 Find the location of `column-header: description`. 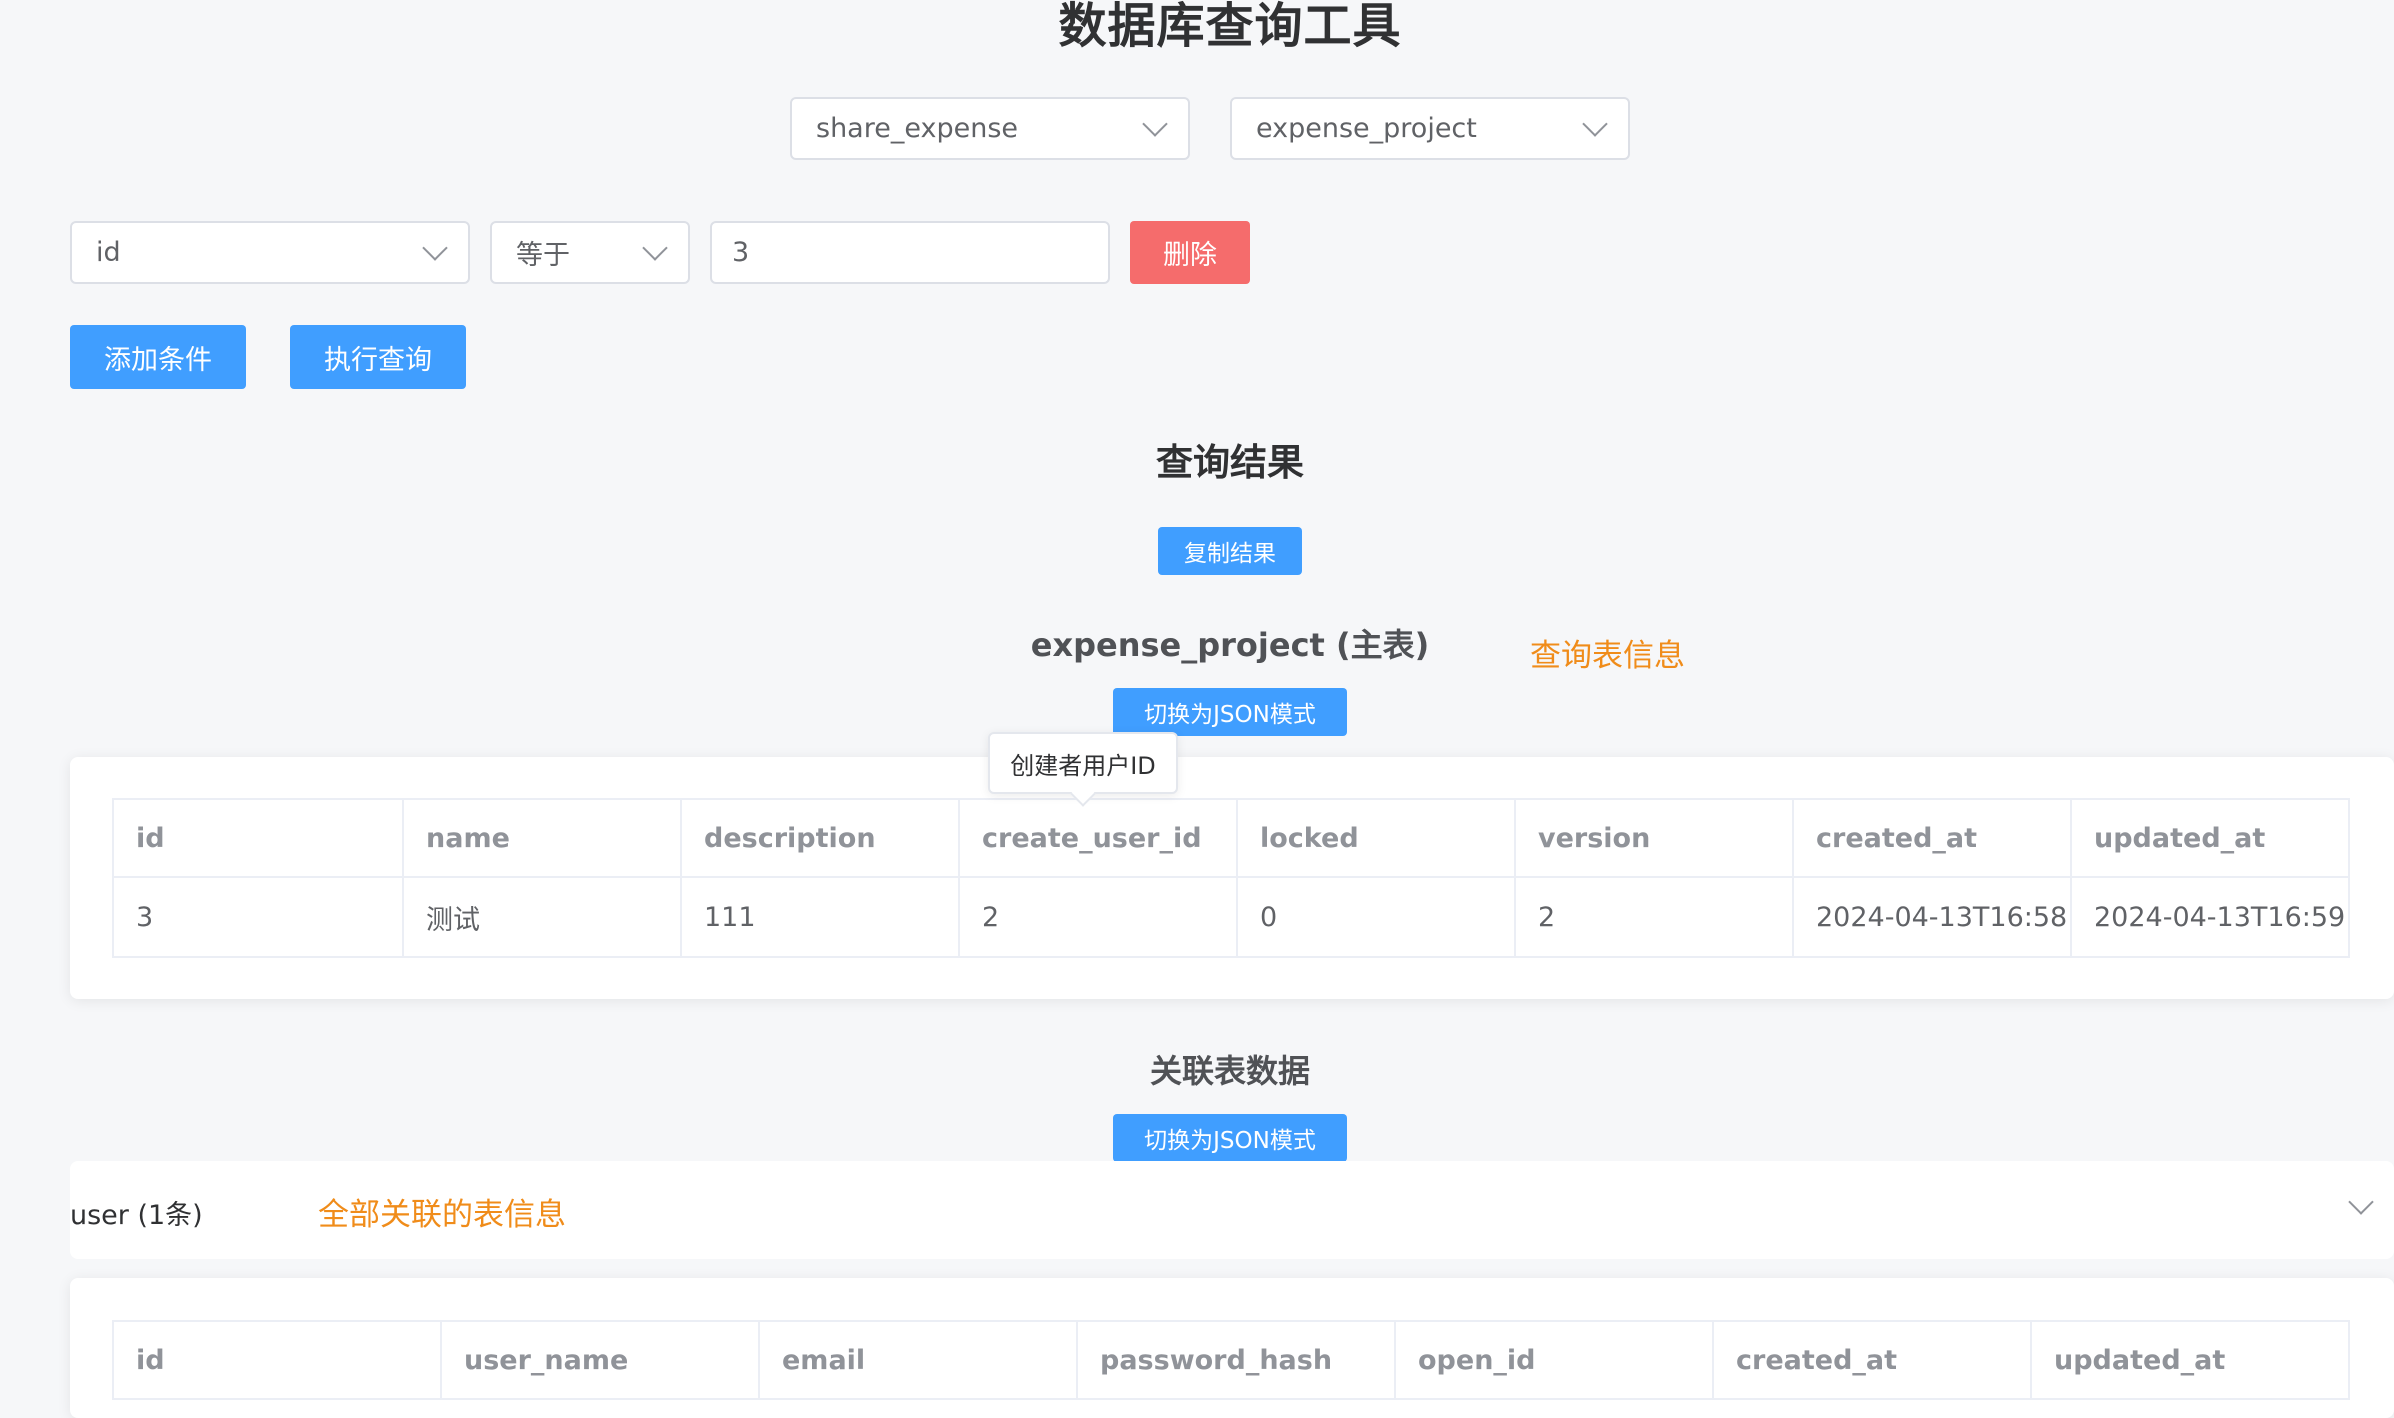

column-header: description is located at coordinates (820, 838).